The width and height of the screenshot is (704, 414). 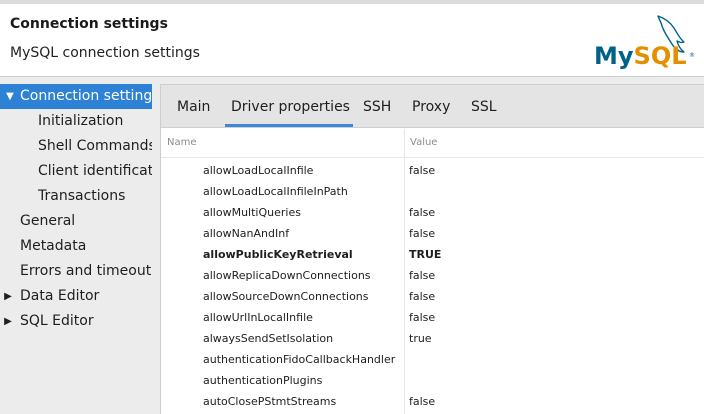 I want to click on property-value: true, so click(x=420, y=338).